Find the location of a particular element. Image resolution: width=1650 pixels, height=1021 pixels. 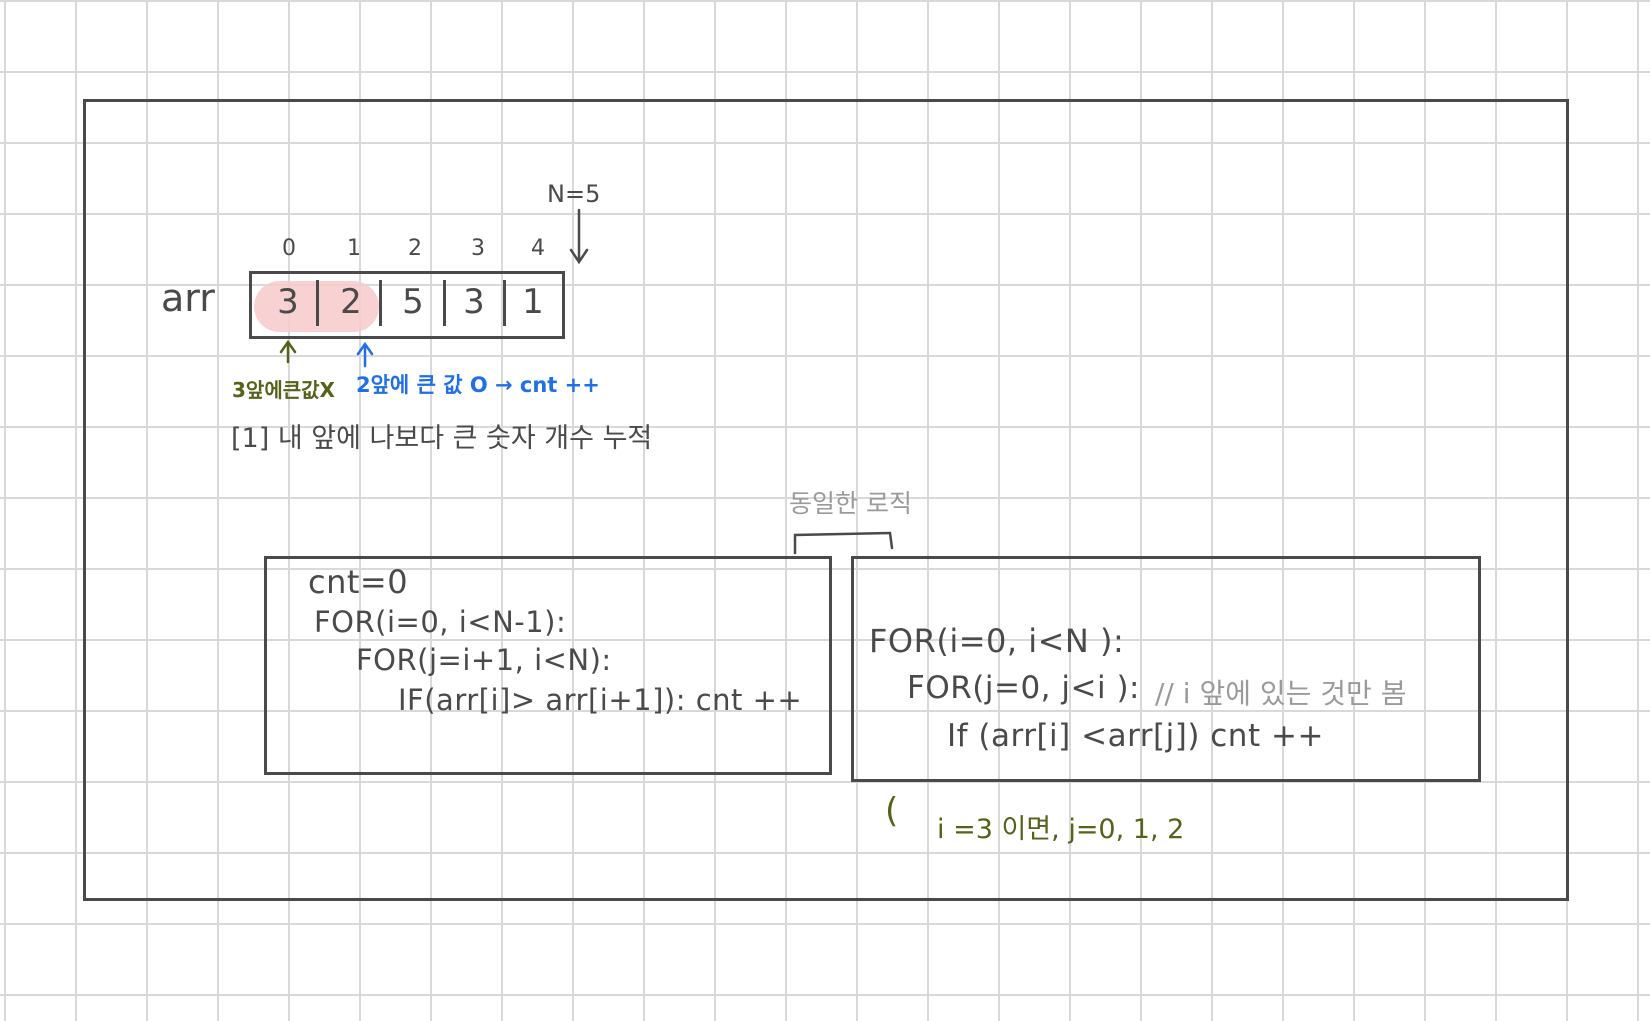

note-first-value: 3앞에큰값X is located at coordinates (283, 390).